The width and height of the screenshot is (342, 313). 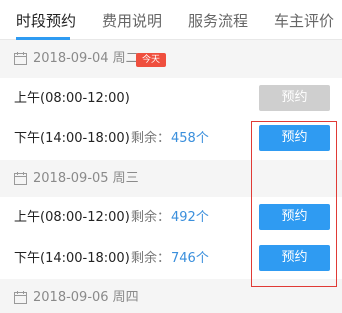 I want to click on today-badge: 今天, so click(x=151, y=60).